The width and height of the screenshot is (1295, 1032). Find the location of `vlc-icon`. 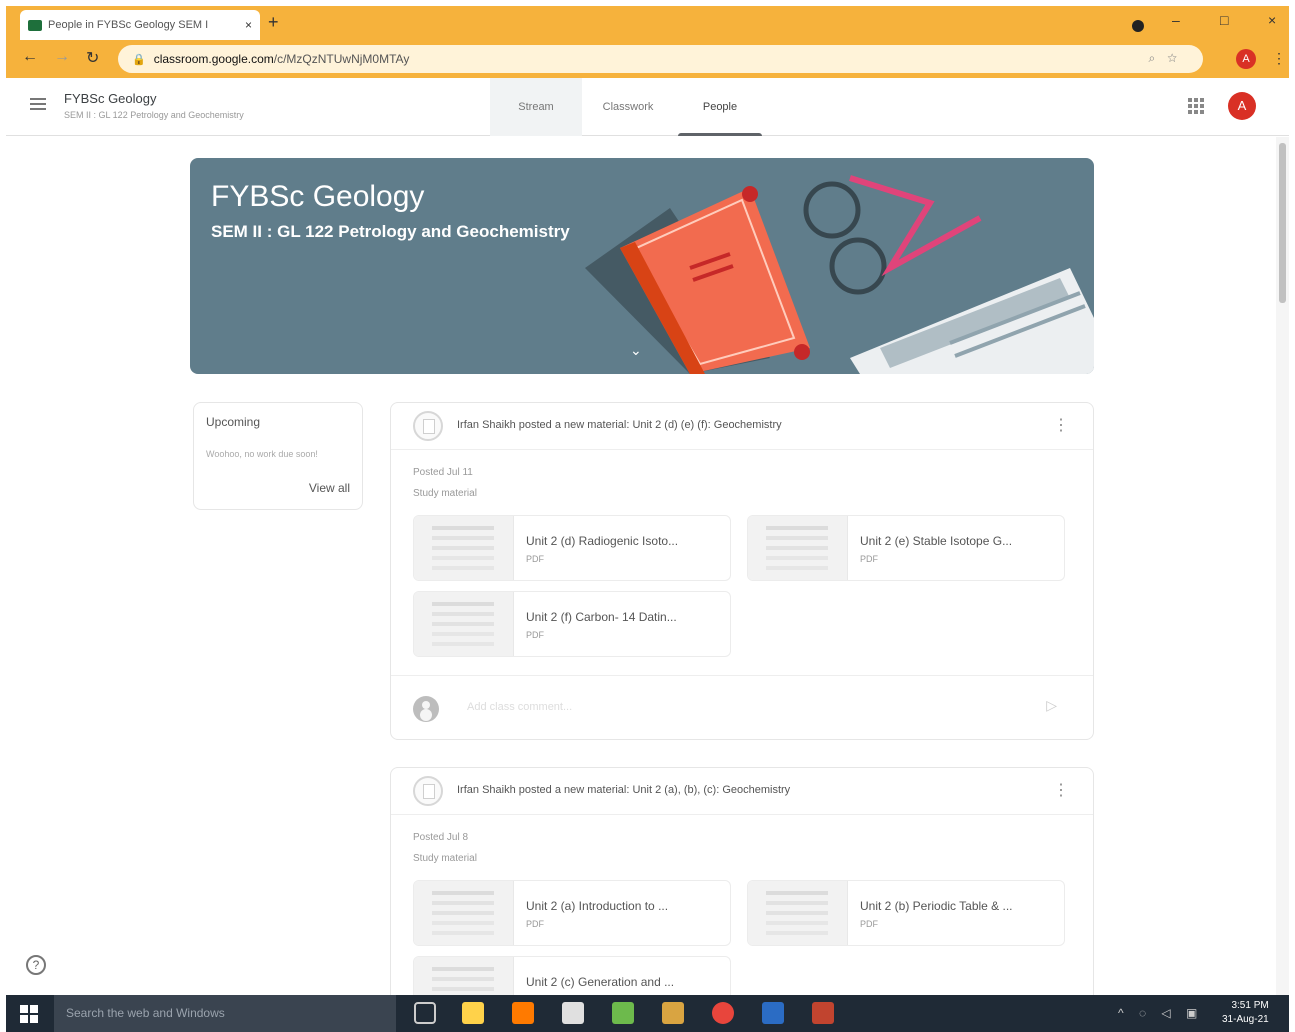

vlc-icon is located at coordinates (523, 1013).